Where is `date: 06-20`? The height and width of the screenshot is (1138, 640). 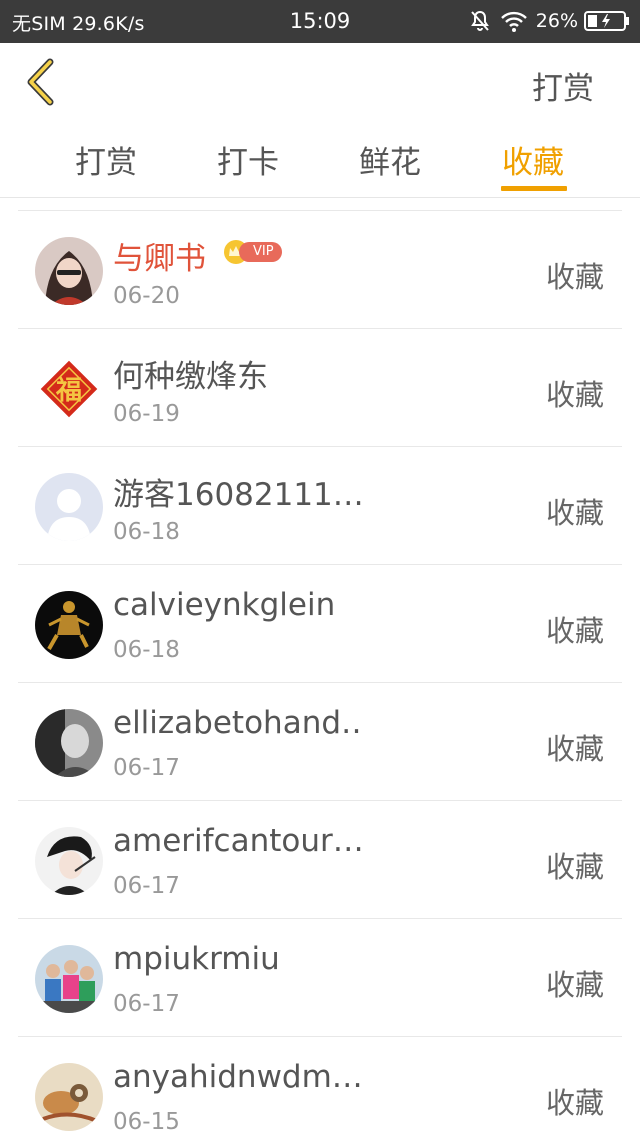 date: 06-20 is located at coordinates (146, 296).